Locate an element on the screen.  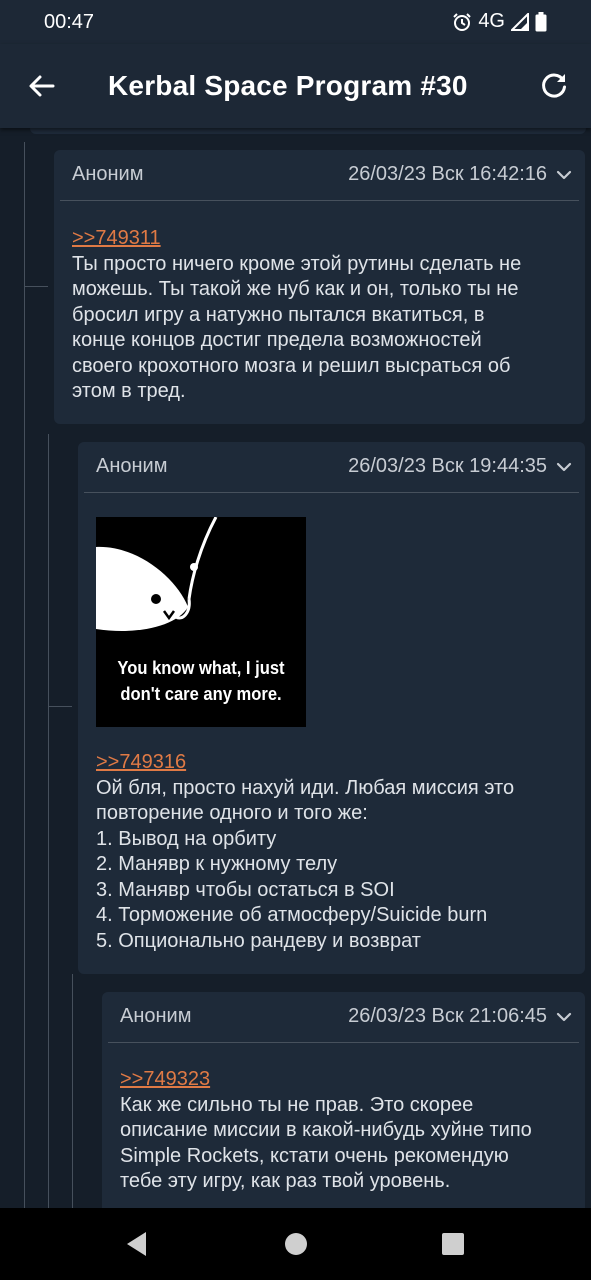
post-date: 26/03/23 Вск 21:06:45 is located at coordinates (447, 1016).